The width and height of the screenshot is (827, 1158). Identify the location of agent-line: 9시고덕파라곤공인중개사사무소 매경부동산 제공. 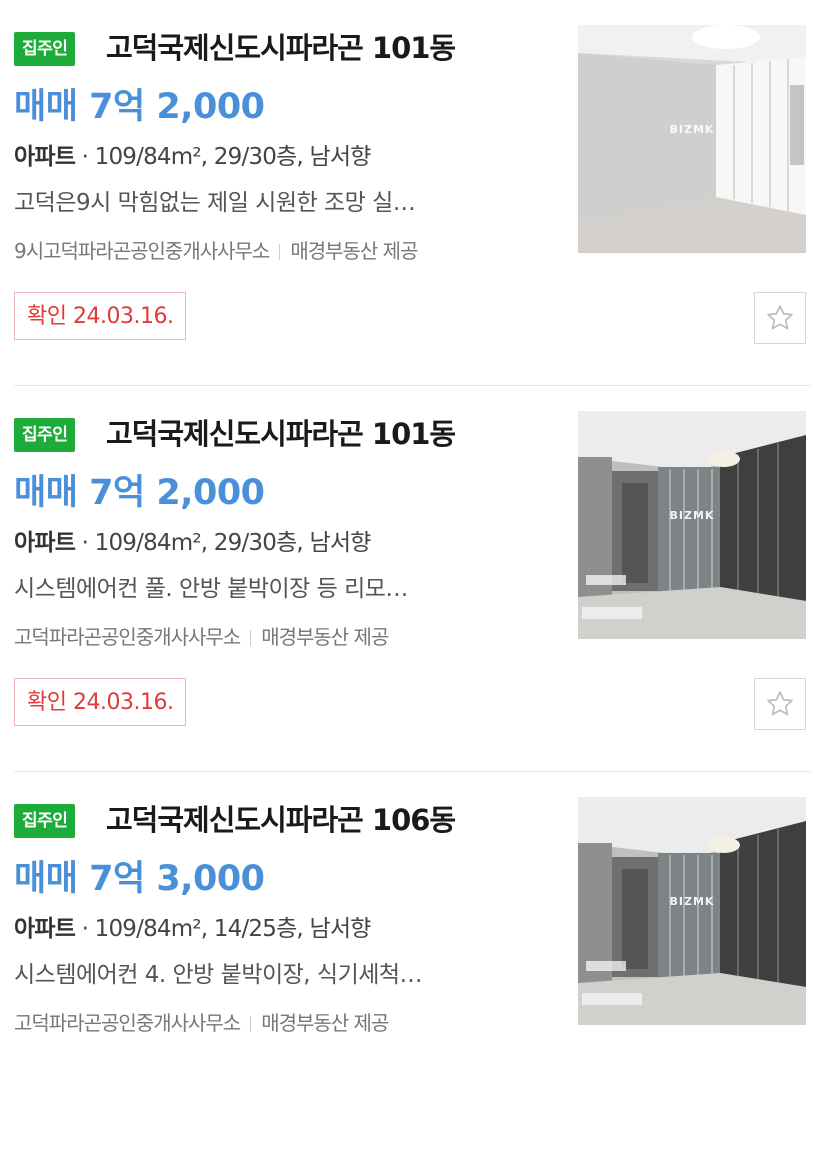
(216, 251).